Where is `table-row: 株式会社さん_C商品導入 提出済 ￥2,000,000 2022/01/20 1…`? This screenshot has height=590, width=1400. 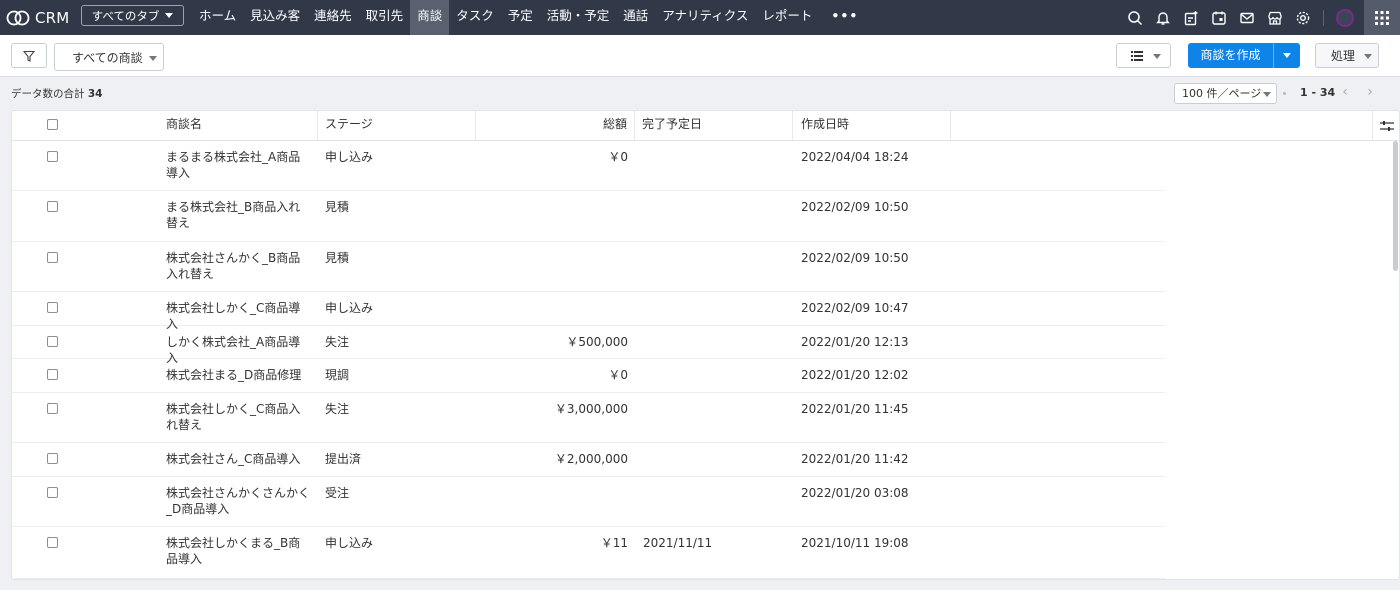
table-row: 株式会社さん_C商品導入 提出済 ￥2,000,000 2022/01/20 1… is located at coordinates (588, 460).